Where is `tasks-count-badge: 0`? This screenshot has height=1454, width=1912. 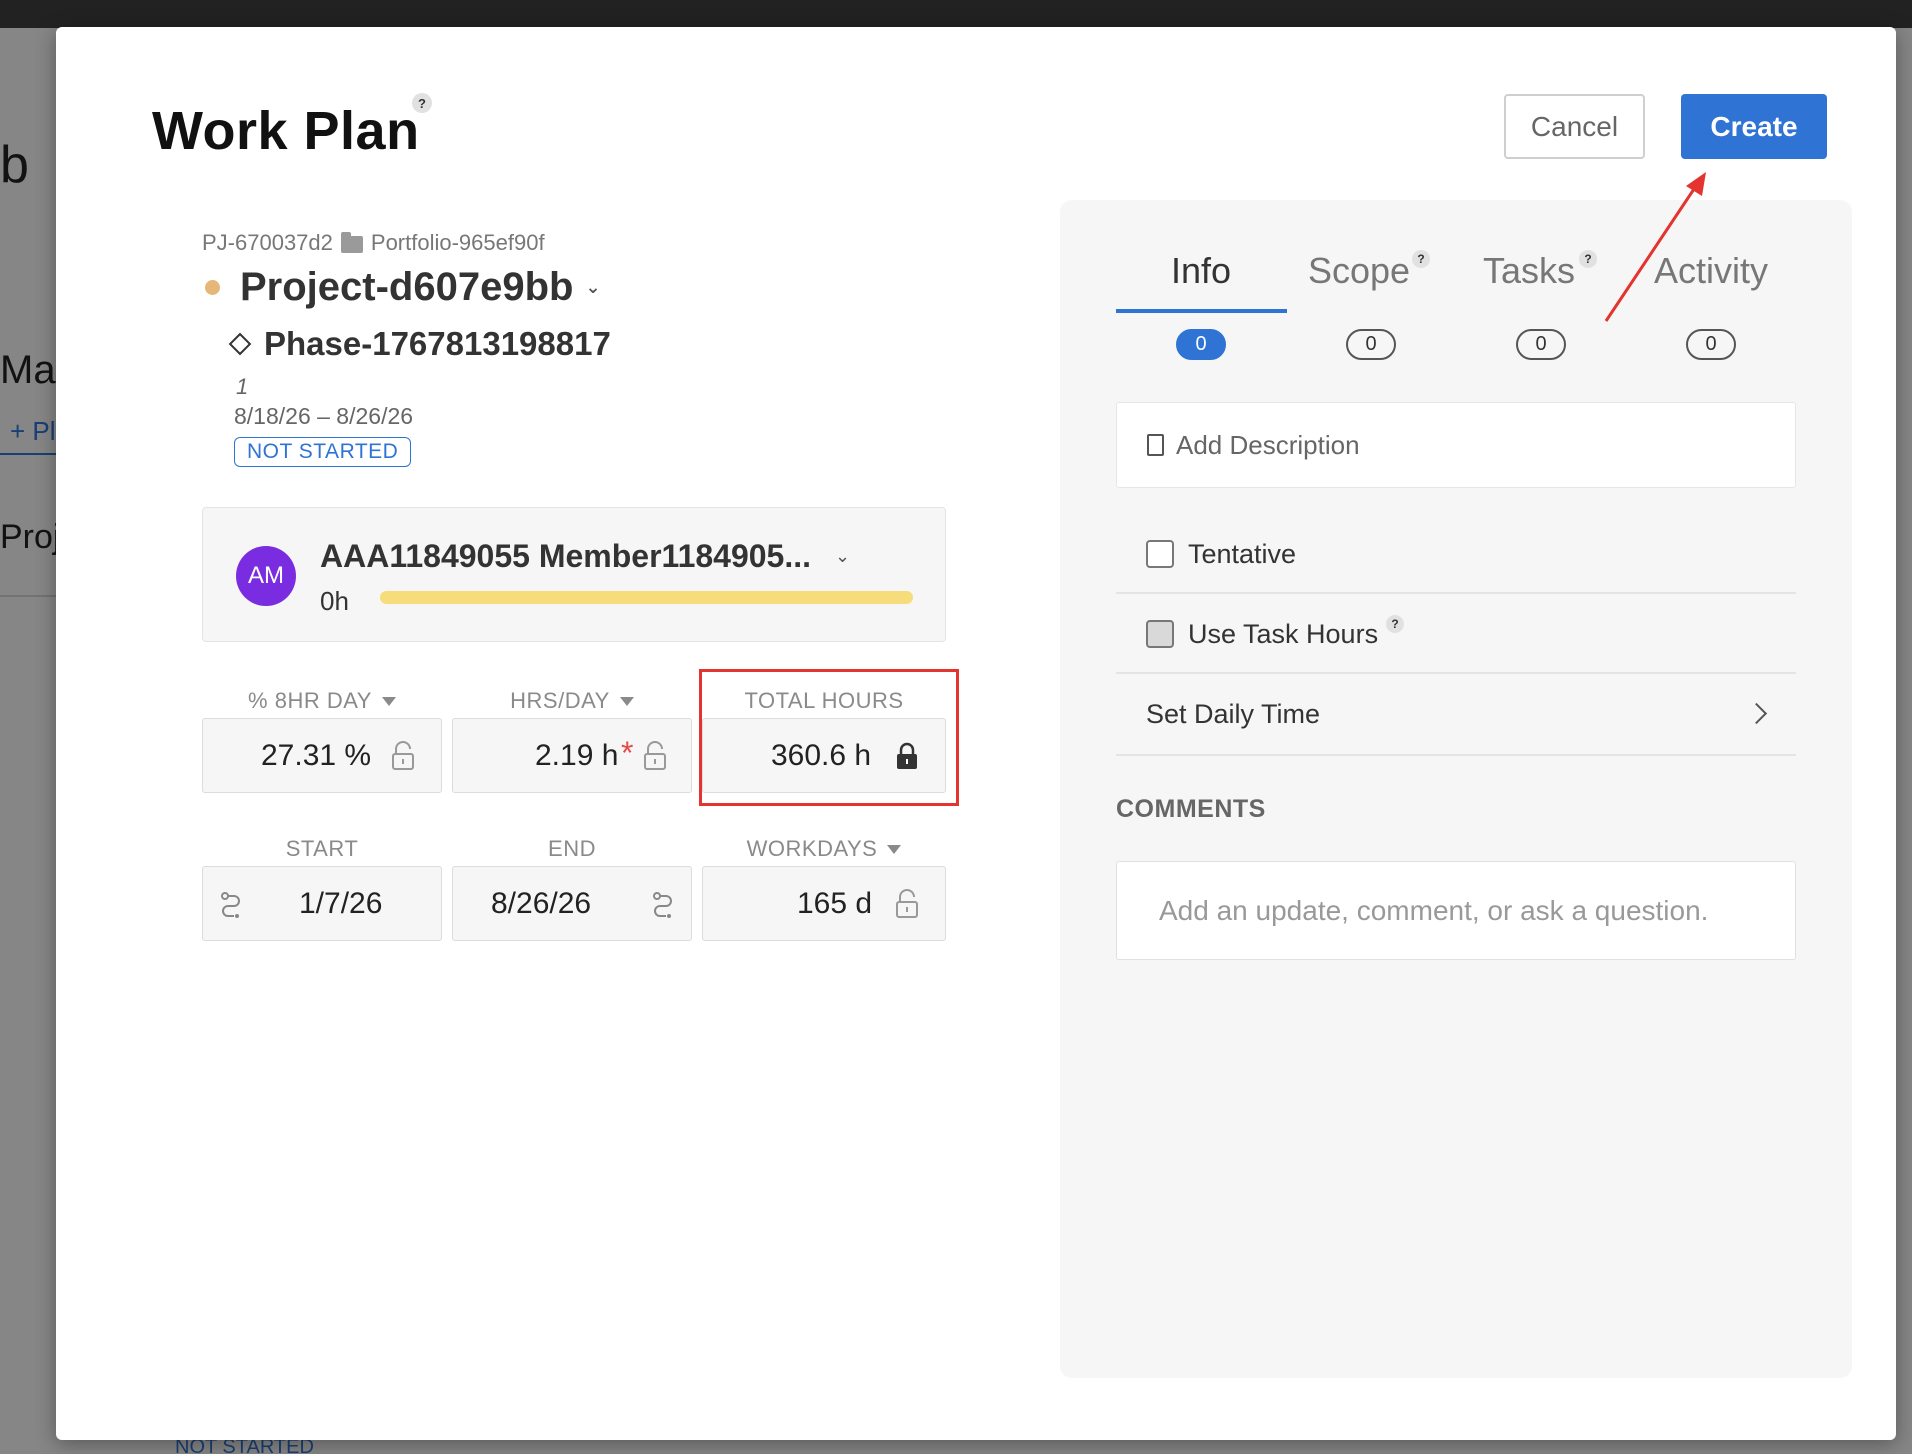
tasks-count-badge: 0 is located at coordinates (1541, 344).